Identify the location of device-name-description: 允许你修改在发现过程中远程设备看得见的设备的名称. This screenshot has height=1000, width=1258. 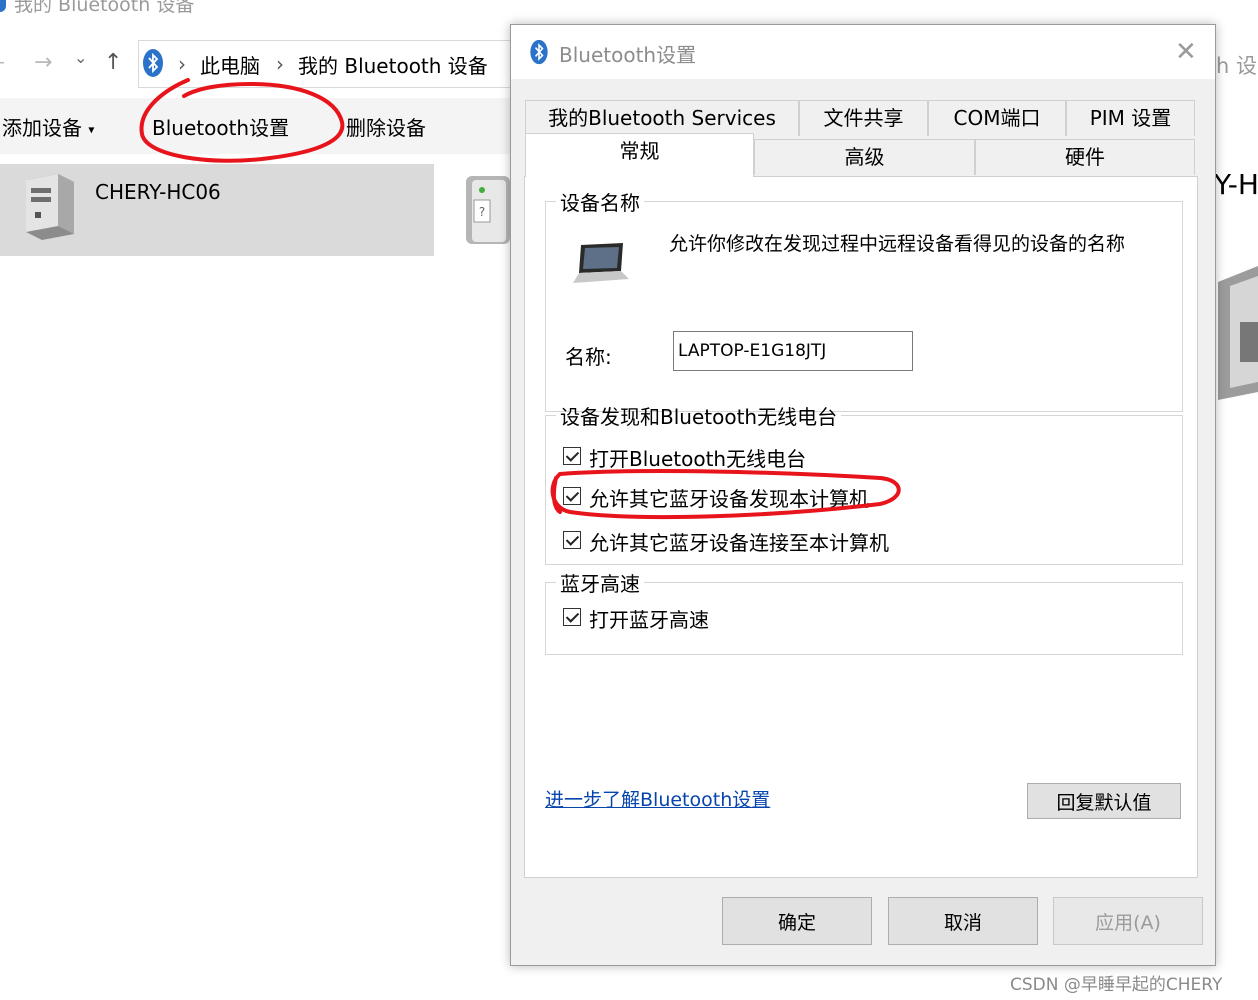
(897, 244).